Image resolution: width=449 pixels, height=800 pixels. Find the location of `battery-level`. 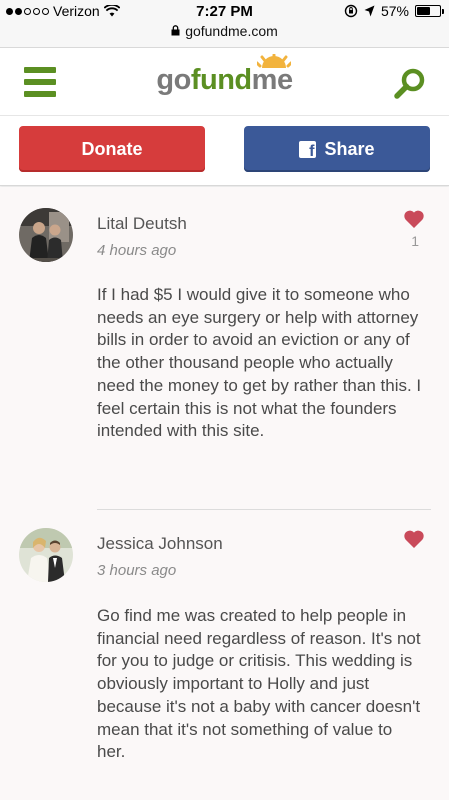

battery-level is located at coordinates (423, 11).